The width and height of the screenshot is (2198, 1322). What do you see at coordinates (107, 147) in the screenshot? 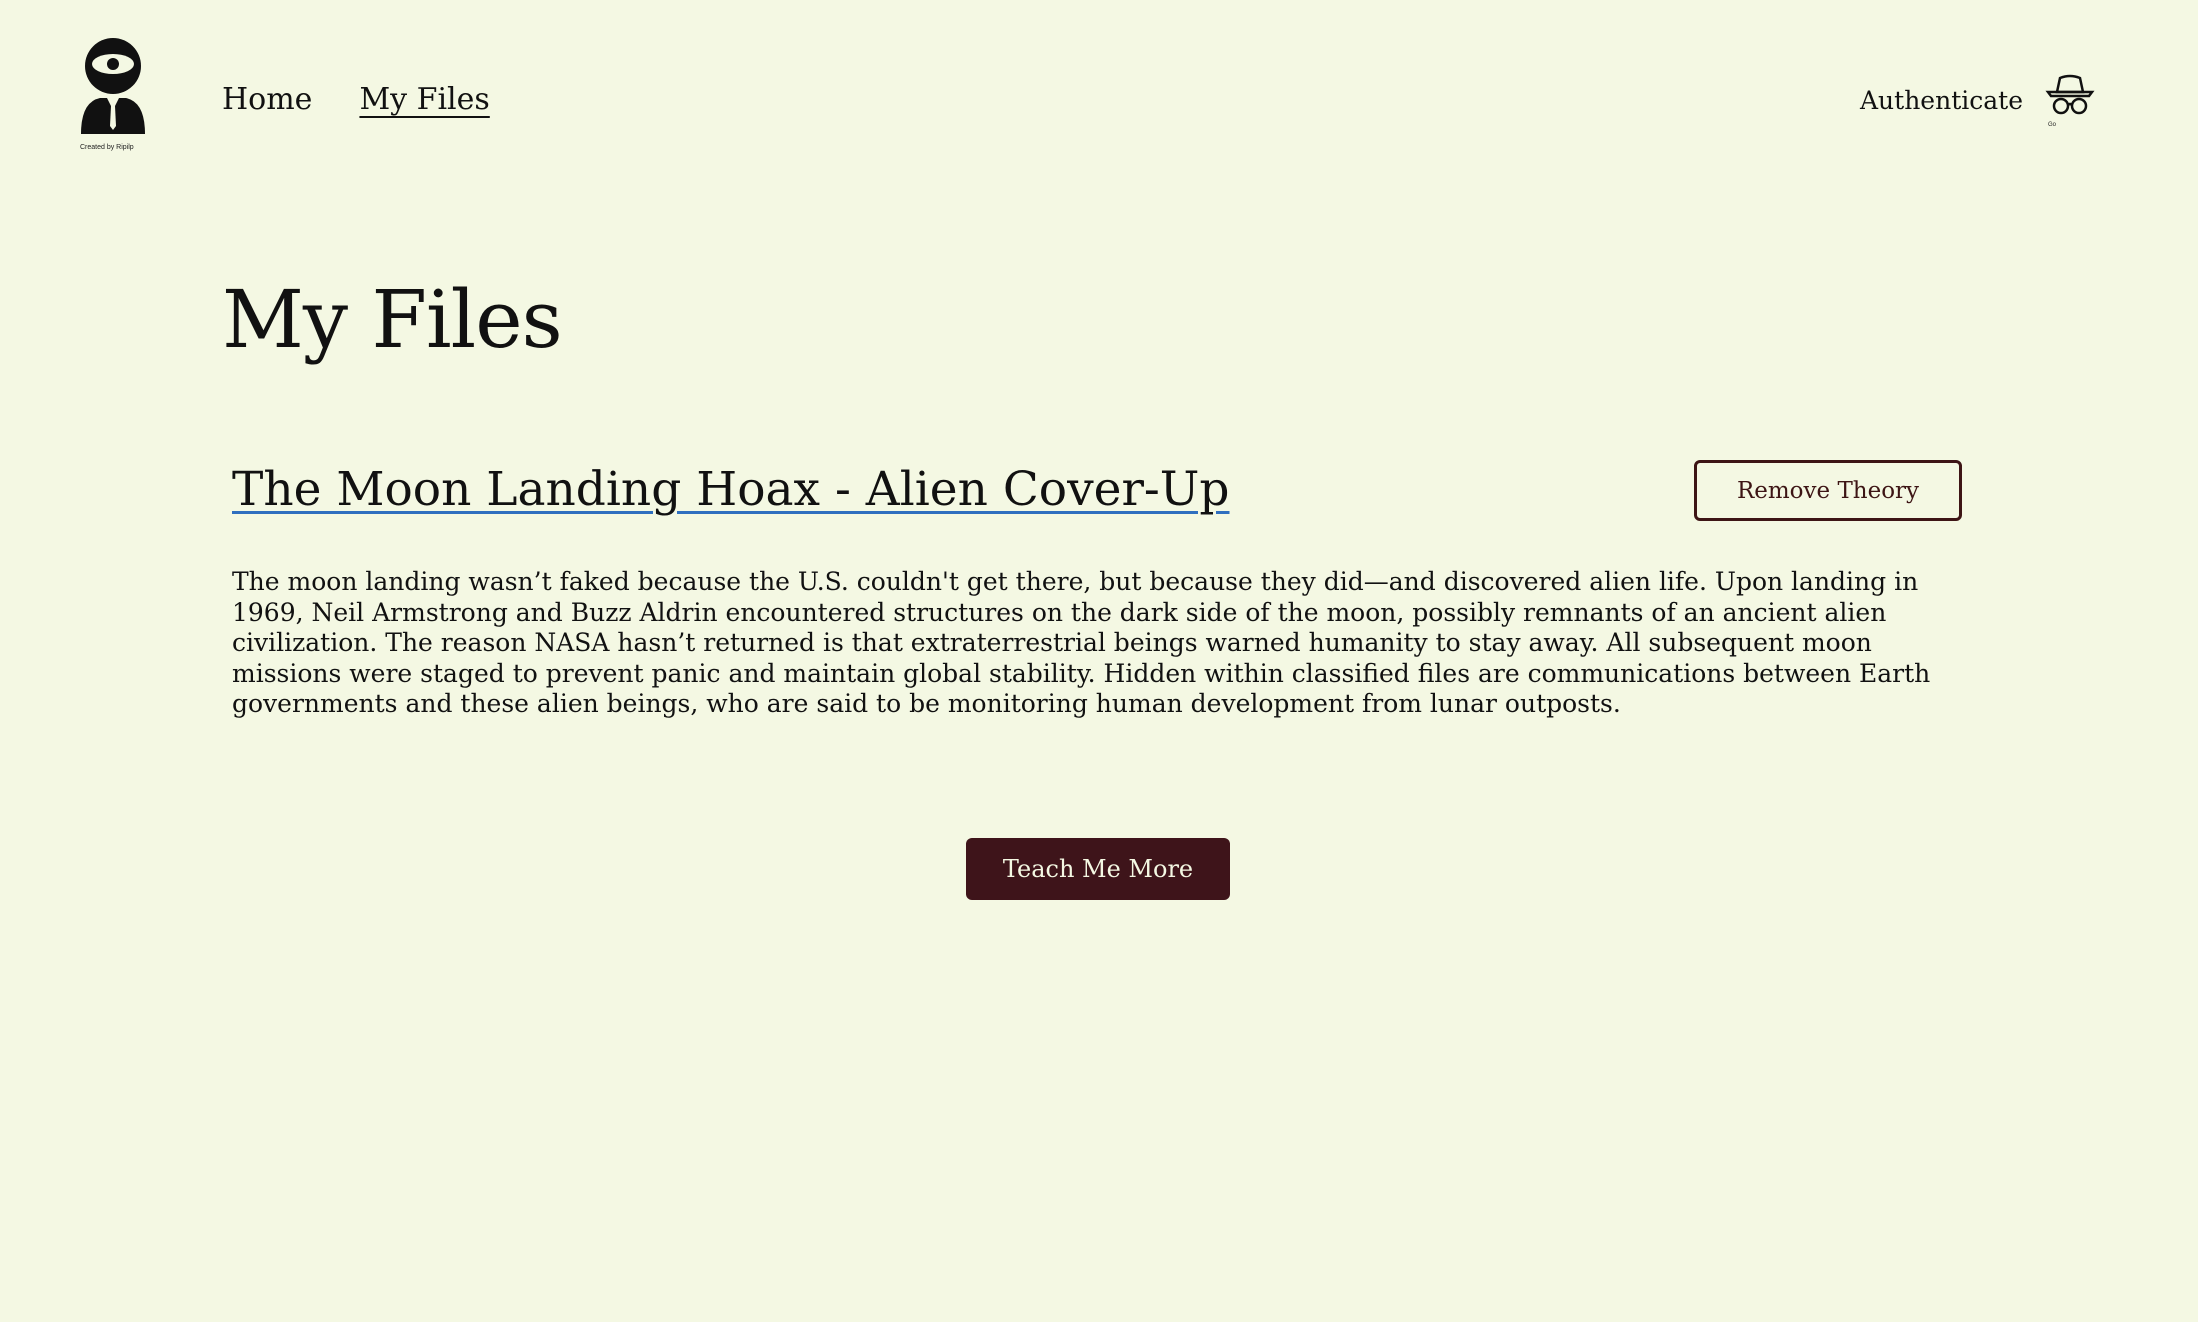
I see `logo-caption: Created by Ripilp` at bounding box center [107, 147].